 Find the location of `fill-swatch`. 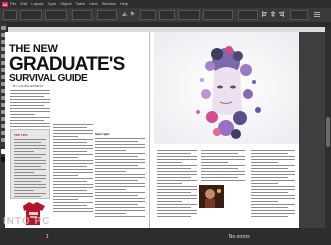

fill-swatch is located at coordinates (148, 15).